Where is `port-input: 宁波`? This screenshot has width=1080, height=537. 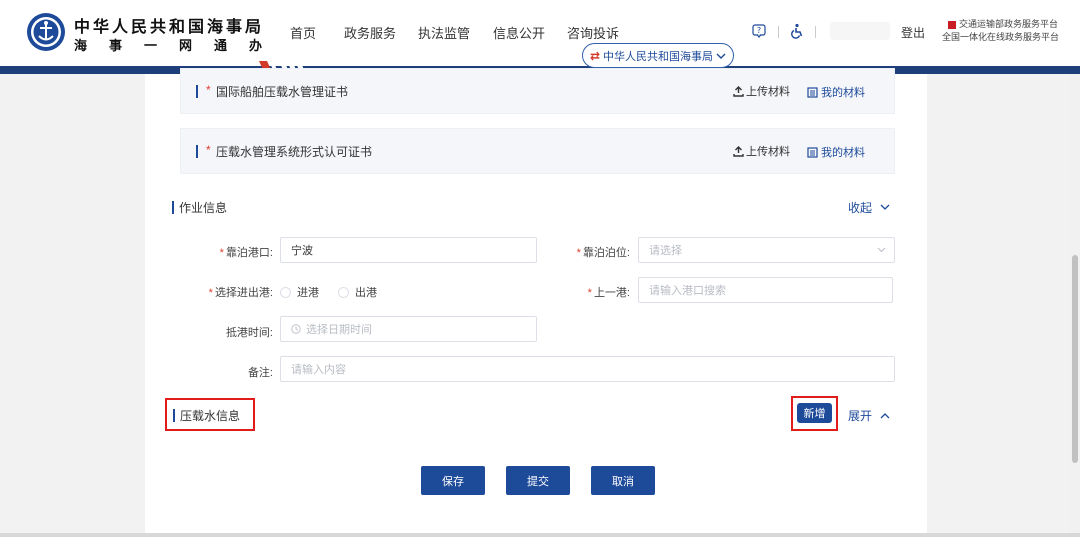
port-input: 宁波 is located at coordinates (408, 250).